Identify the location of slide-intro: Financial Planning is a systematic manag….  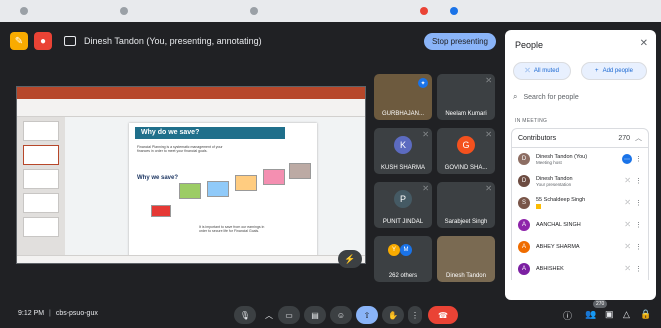
(180, 149).